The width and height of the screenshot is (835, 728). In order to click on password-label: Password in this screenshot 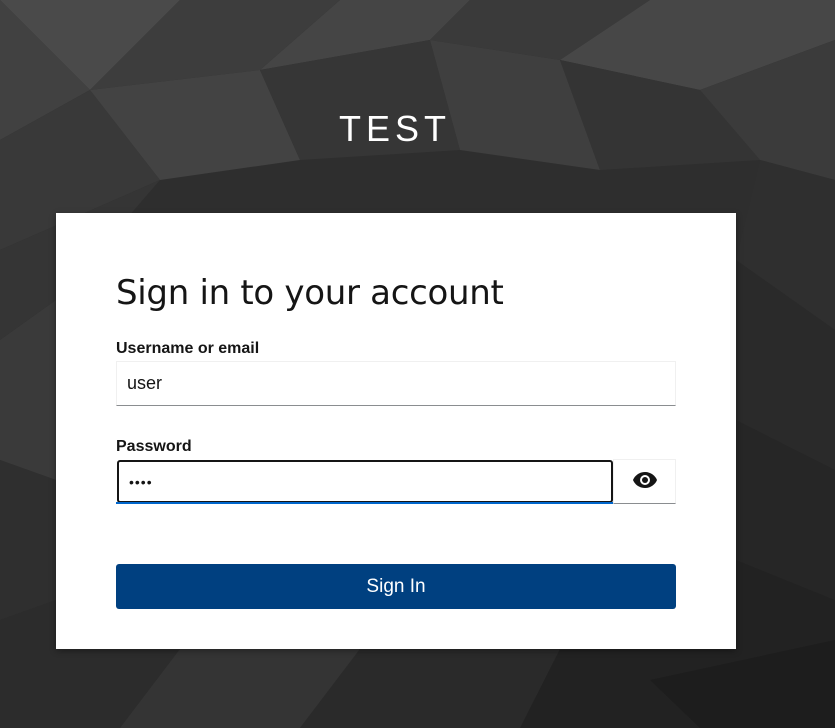, I will do `click(154, 446)`.